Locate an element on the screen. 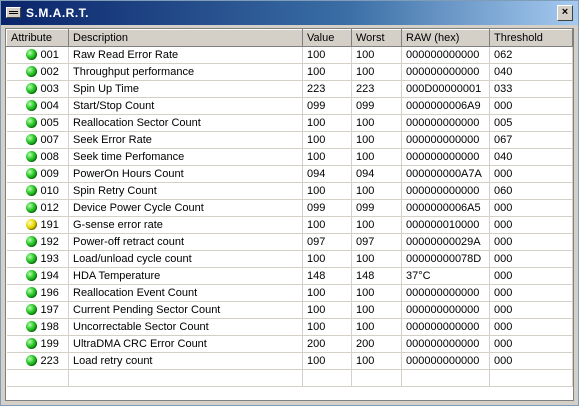  cell-threshold: 060 is located at coordinates (531, 191).